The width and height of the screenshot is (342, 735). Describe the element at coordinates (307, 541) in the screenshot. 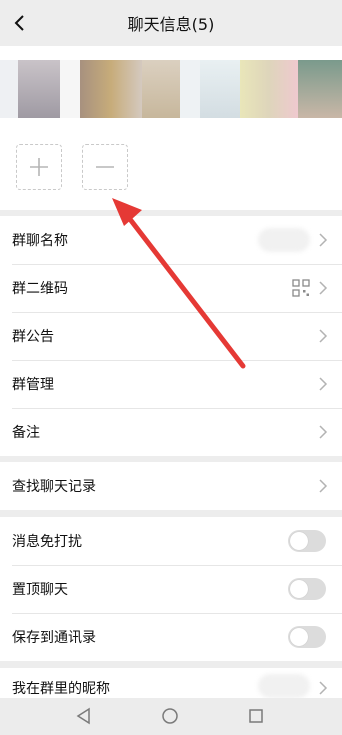

I see `mute-toggle` at that location.